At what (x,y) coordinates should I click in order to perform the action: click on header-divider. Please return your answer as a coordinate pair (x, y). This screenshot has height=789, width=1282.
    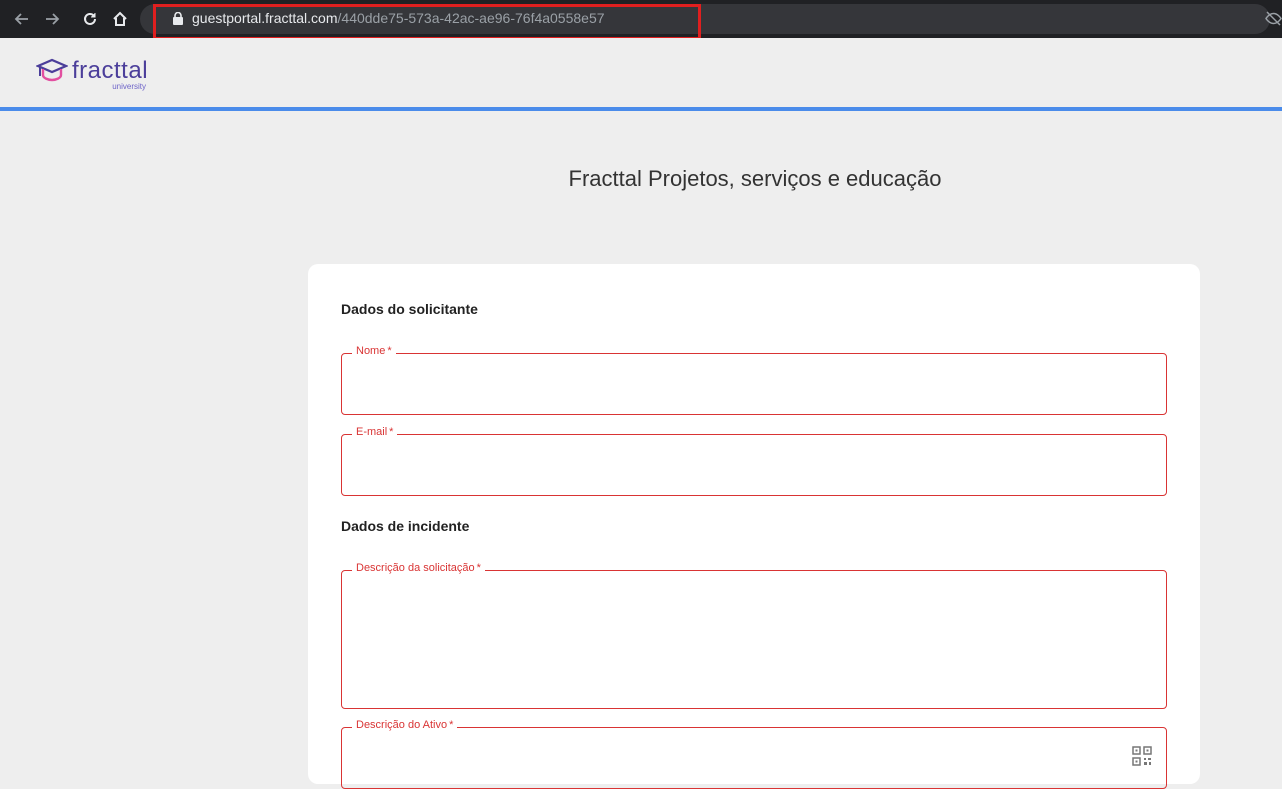
    Looking at the image, I should click on (641, 109).